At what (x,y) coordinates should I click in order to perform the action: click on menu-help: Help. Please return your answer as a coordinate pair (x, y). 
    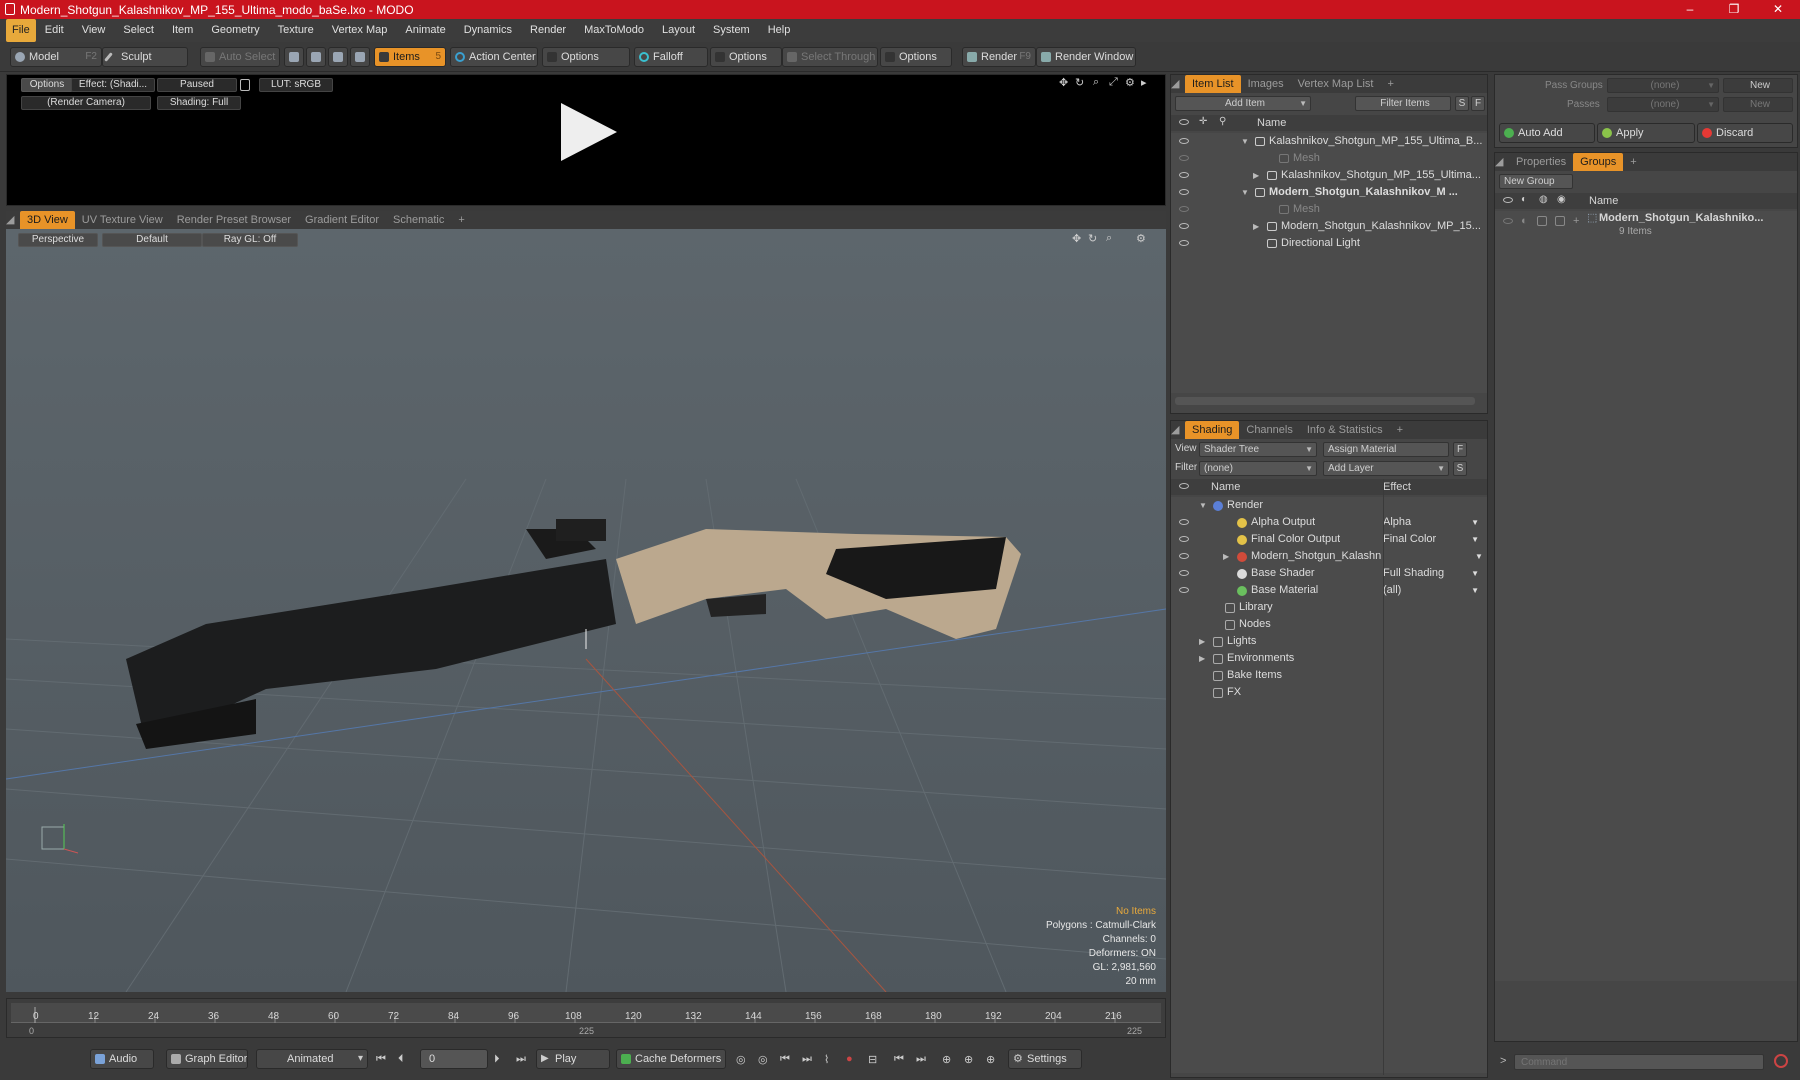
    Looking at the image, I should click on (779, 30).